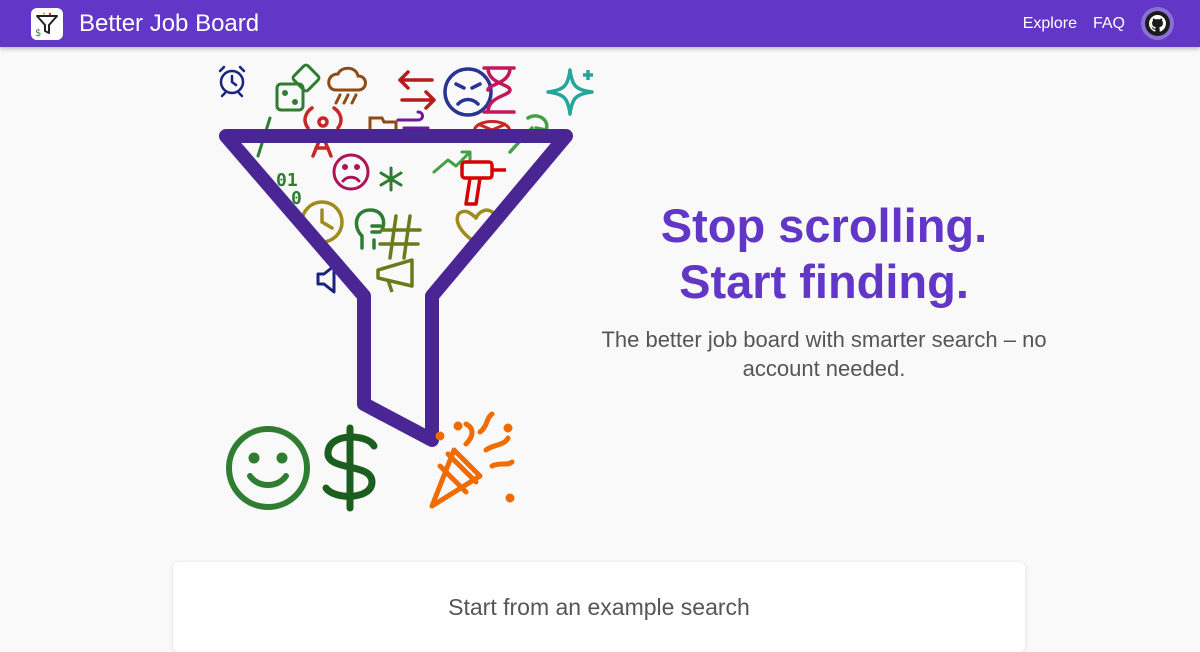  I want to click on megaphone-icon, so click(395, 275).